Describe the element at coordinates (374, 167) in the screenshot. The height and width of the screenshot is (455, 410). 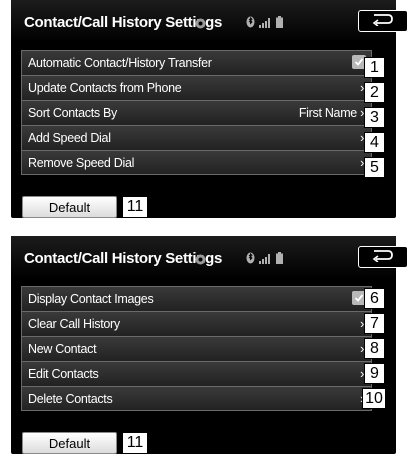
I see `callout-number: 5` at that location.